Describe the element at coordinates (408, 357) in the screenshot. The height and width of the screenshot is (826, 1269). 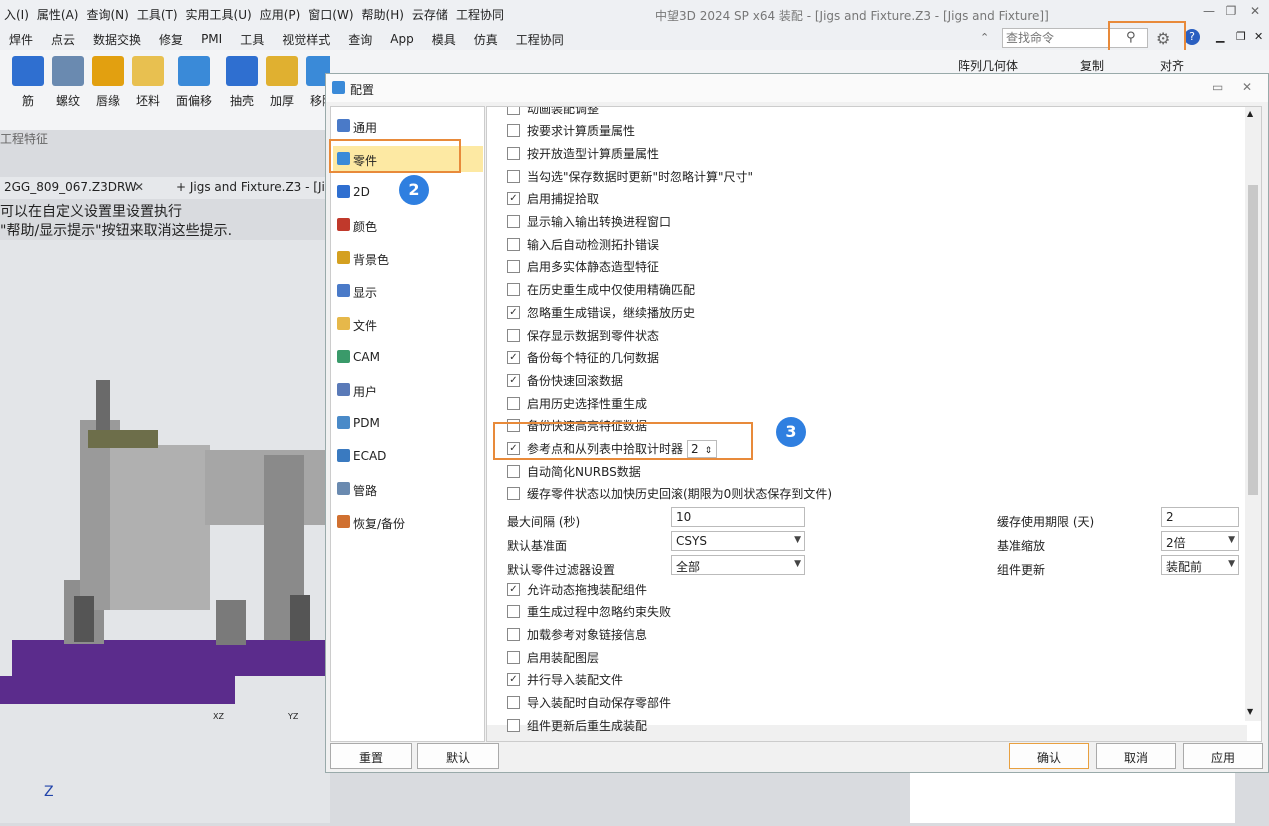
I see `nav-item: CAM` at that location.